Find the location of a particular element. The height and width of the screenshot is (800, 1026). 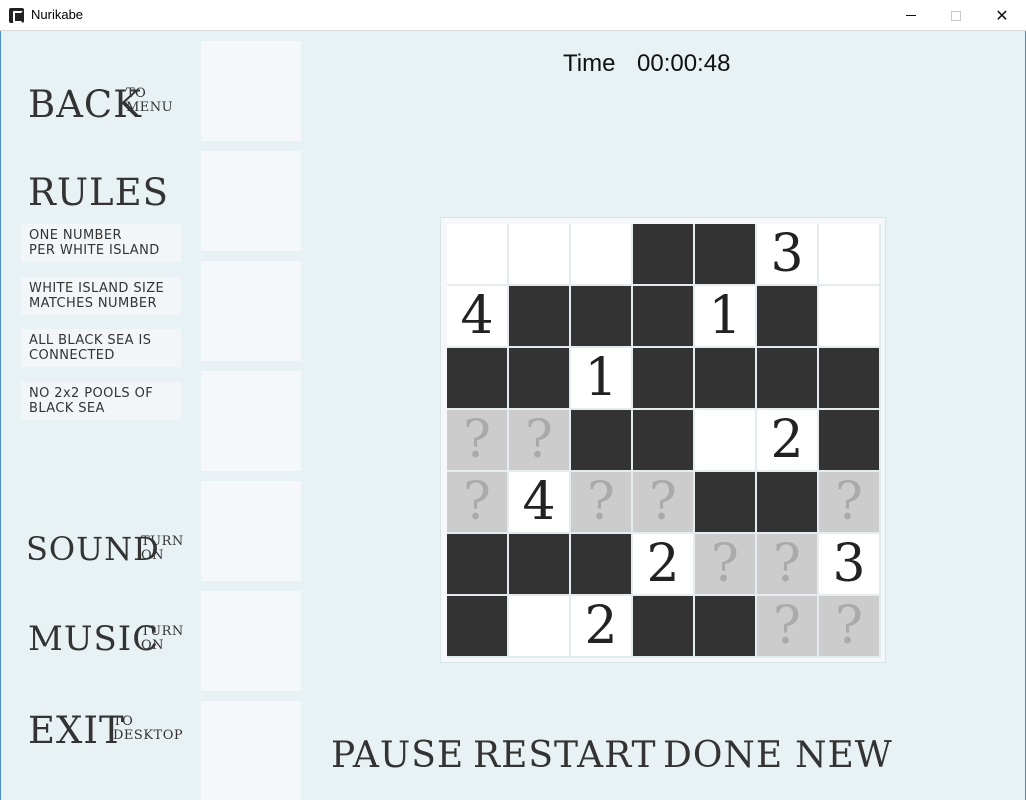

back-sub-label: MENU is located at coordinates (149, 107).